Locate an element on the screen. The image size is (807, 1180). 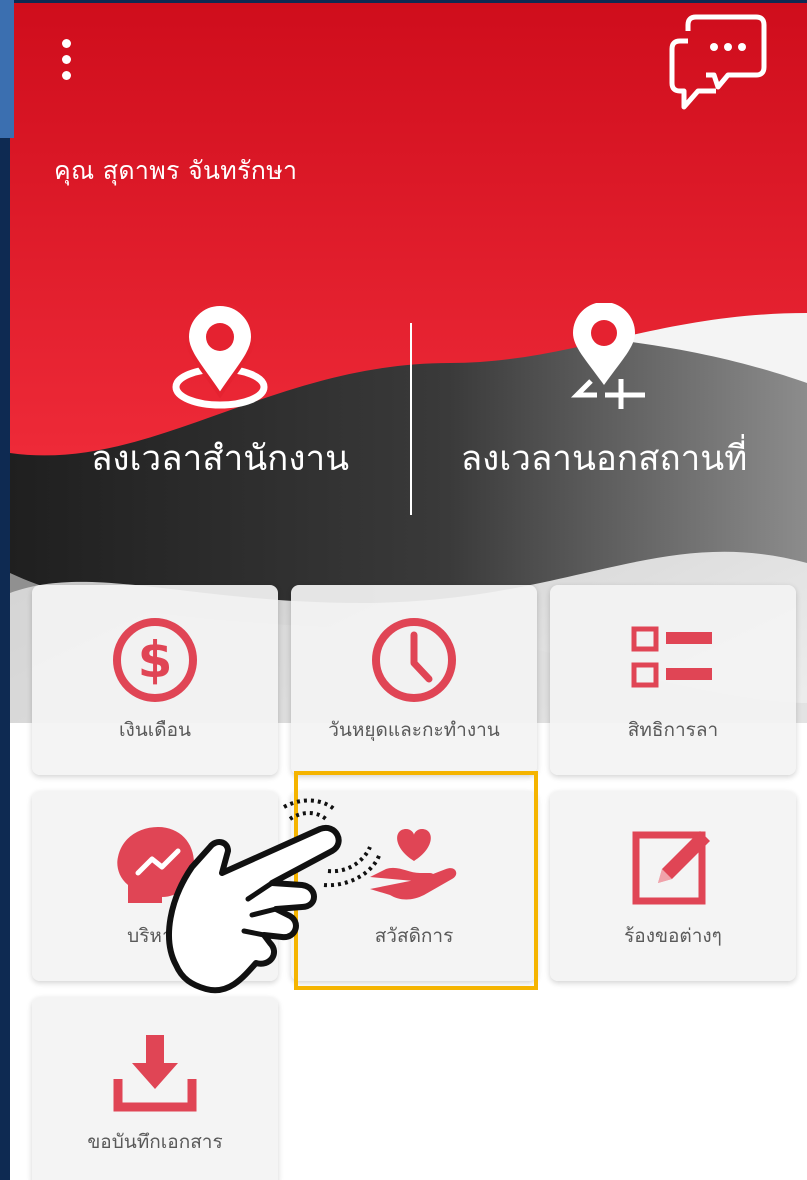
tile-leave-rights: สิทธิการลา is located at coordinates (673, 680).